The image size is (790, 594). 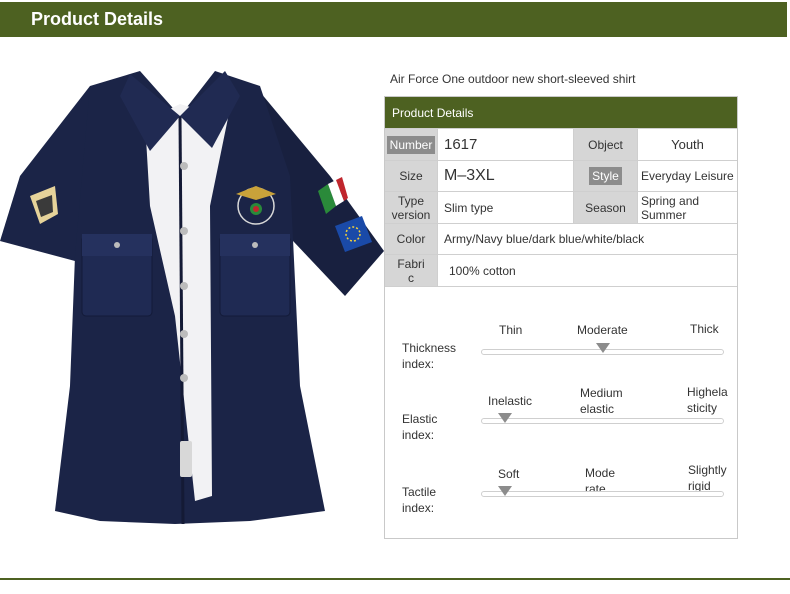 What do you see at coordinates (411, 239) in the screenshot?
I see `spec-label-color: Color` at bounding box center [411, 239].